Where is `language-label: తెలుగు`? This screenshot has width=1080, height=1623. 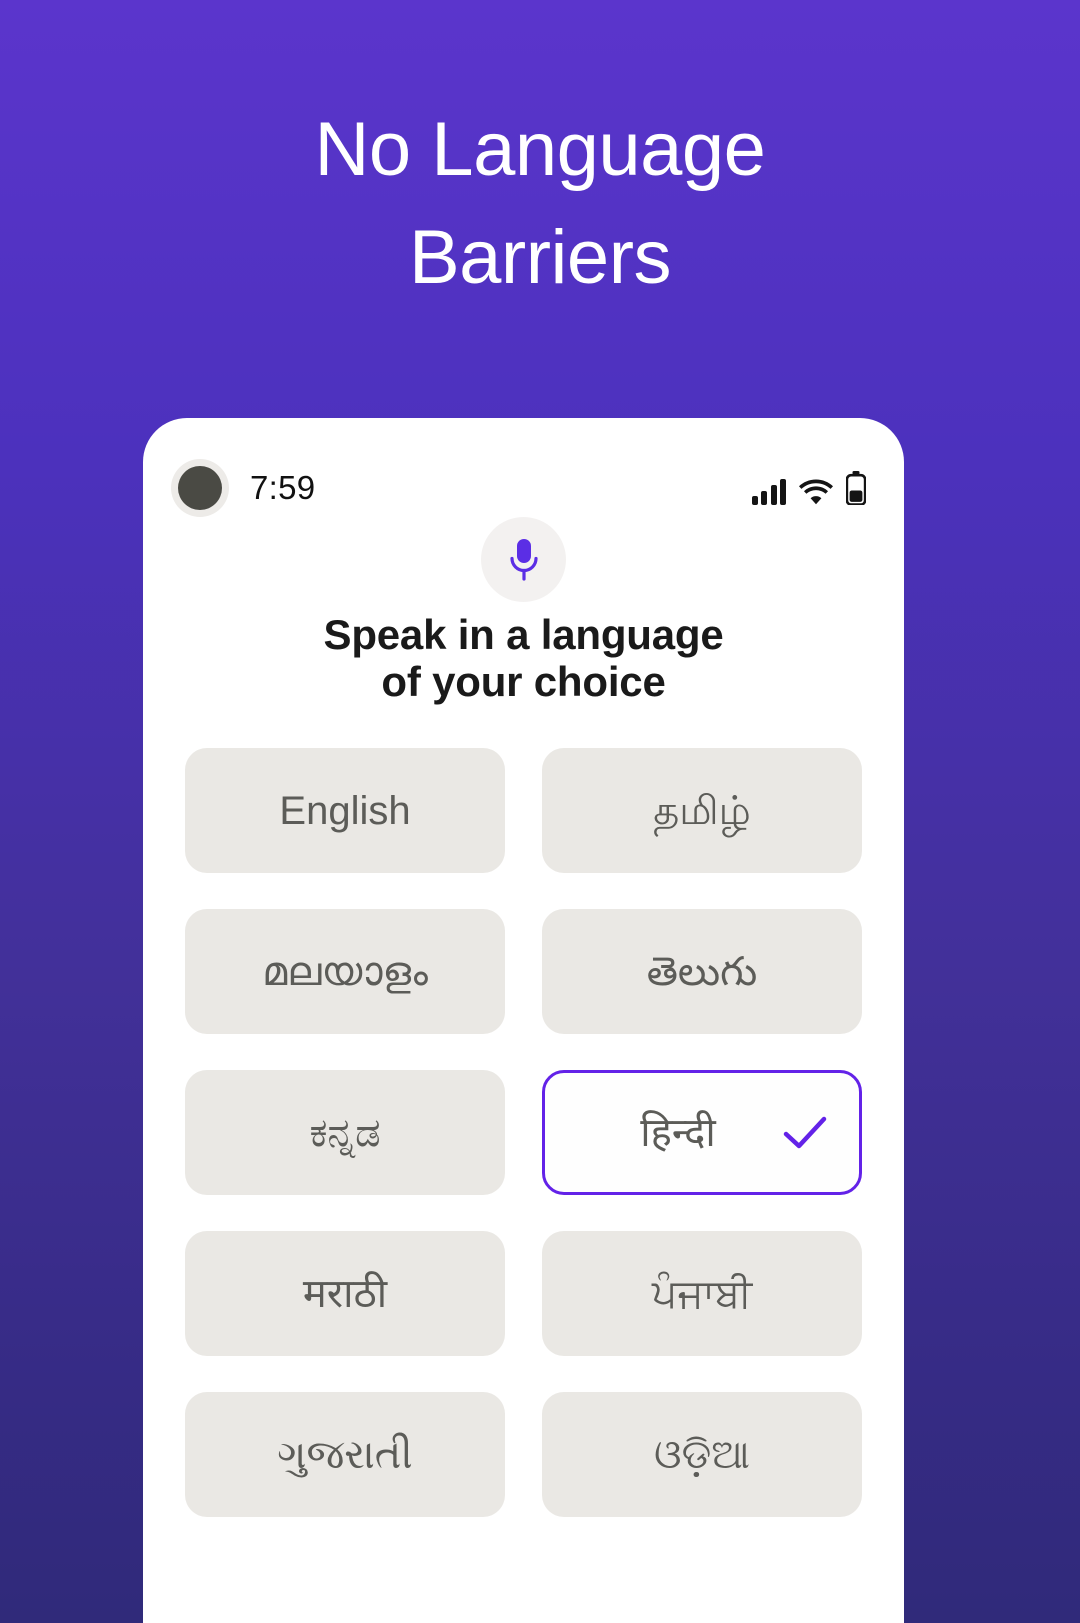 language-label: తెలుగు is located at coordinates (702, 971).